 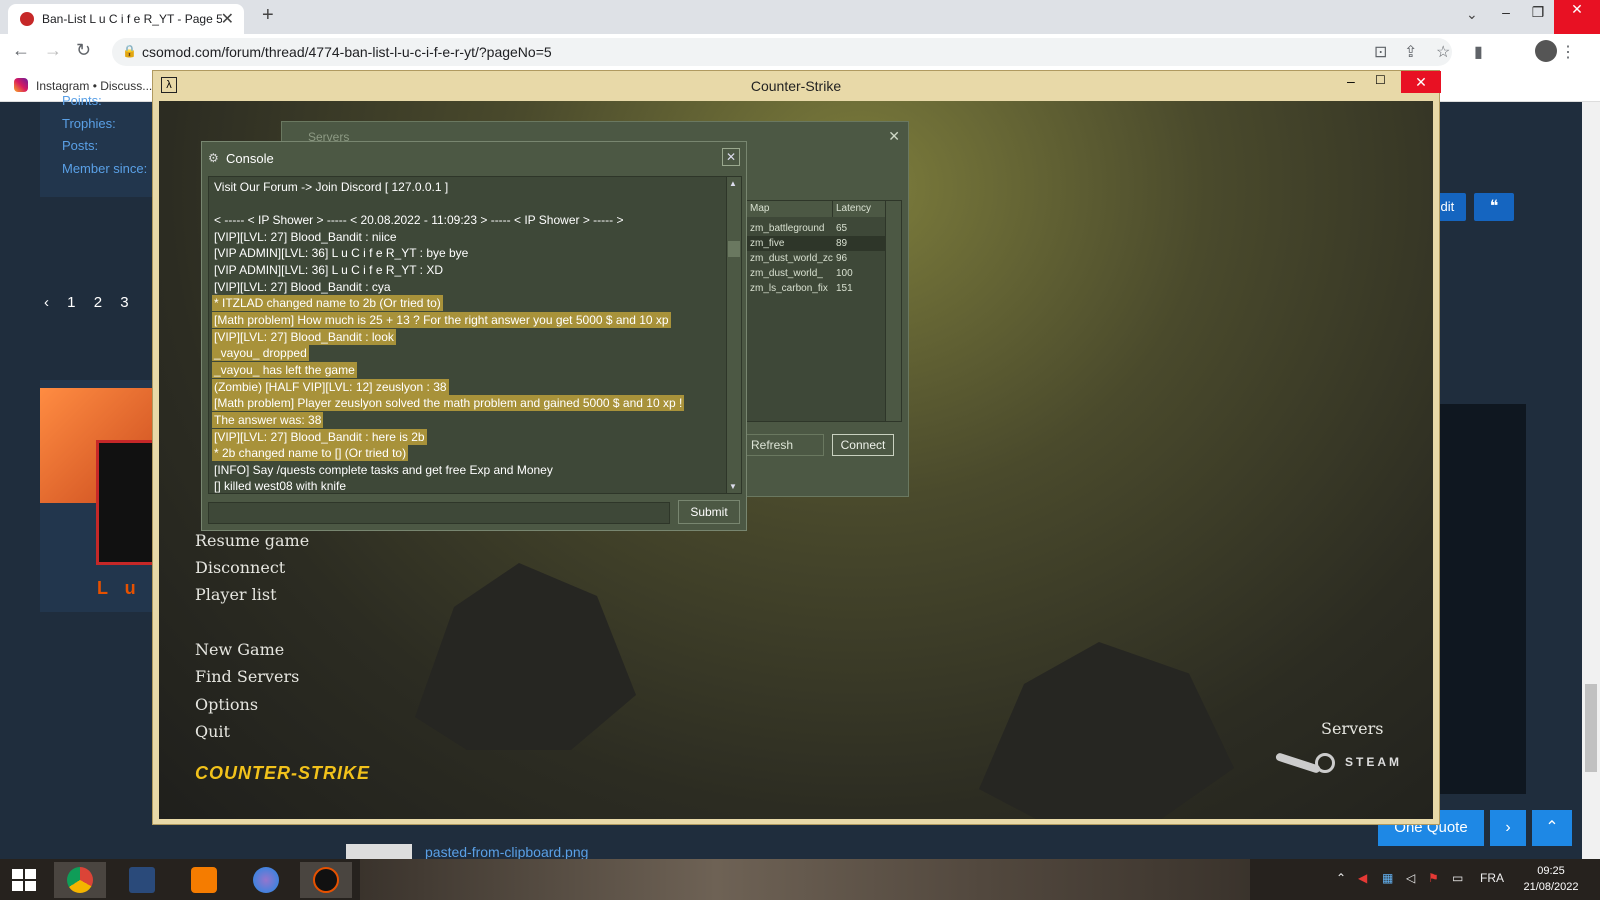 What do you see at coordinates (1421, 82) in the screenshot?
I see `cs-close-icon: ✕` at bounding box center [1421, 82].